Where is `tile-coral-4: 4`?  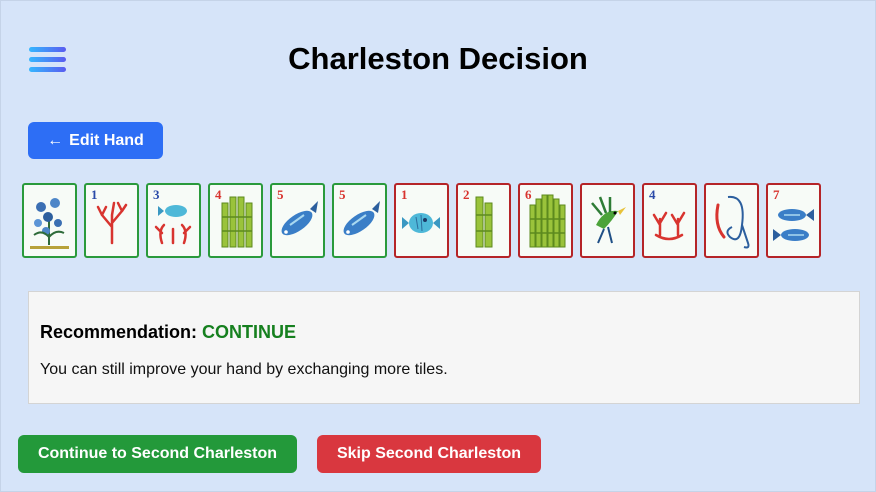 tile-coral-4: 4 is located at coordinates (669, 220).